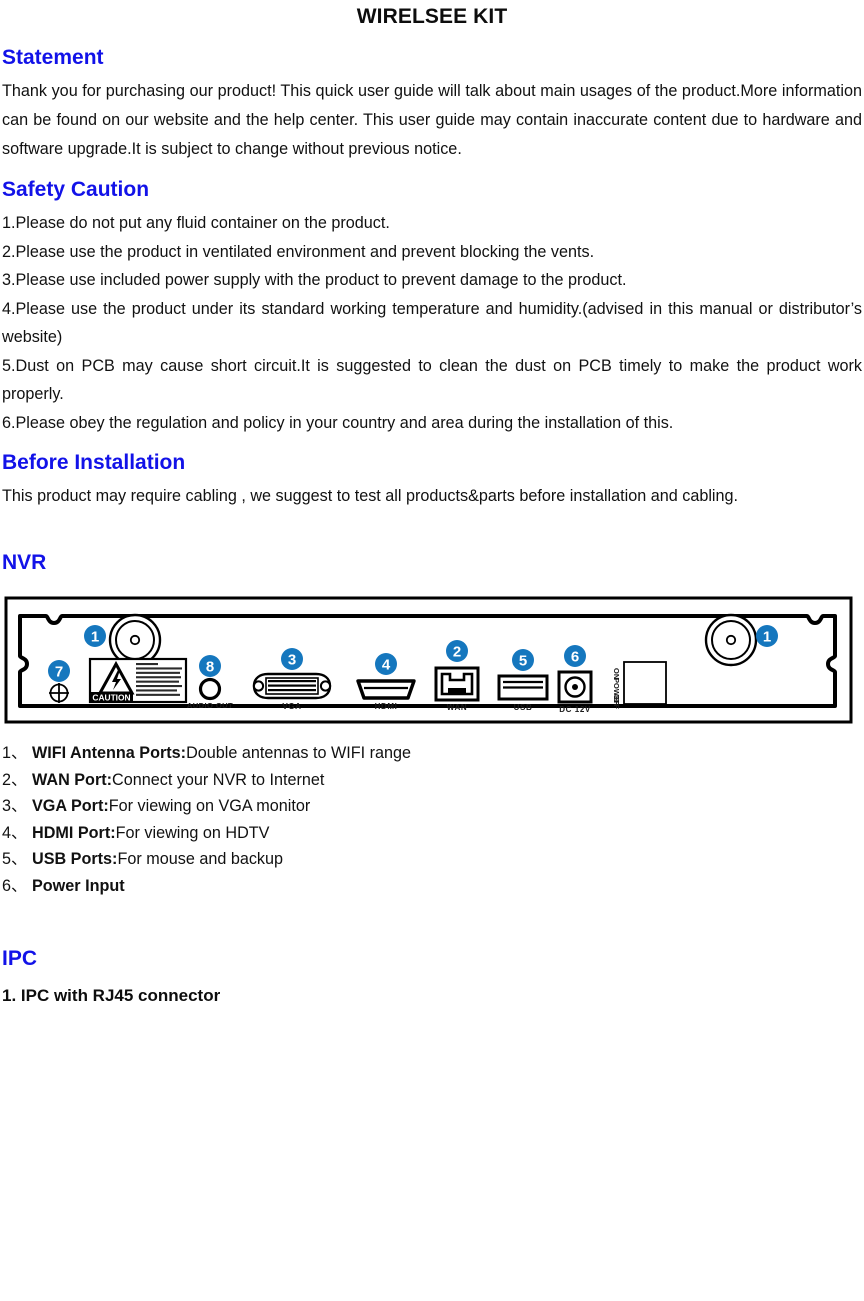 The image size is (864, 1301). I want to click on legend-name: Power Input, so click(78, 885).